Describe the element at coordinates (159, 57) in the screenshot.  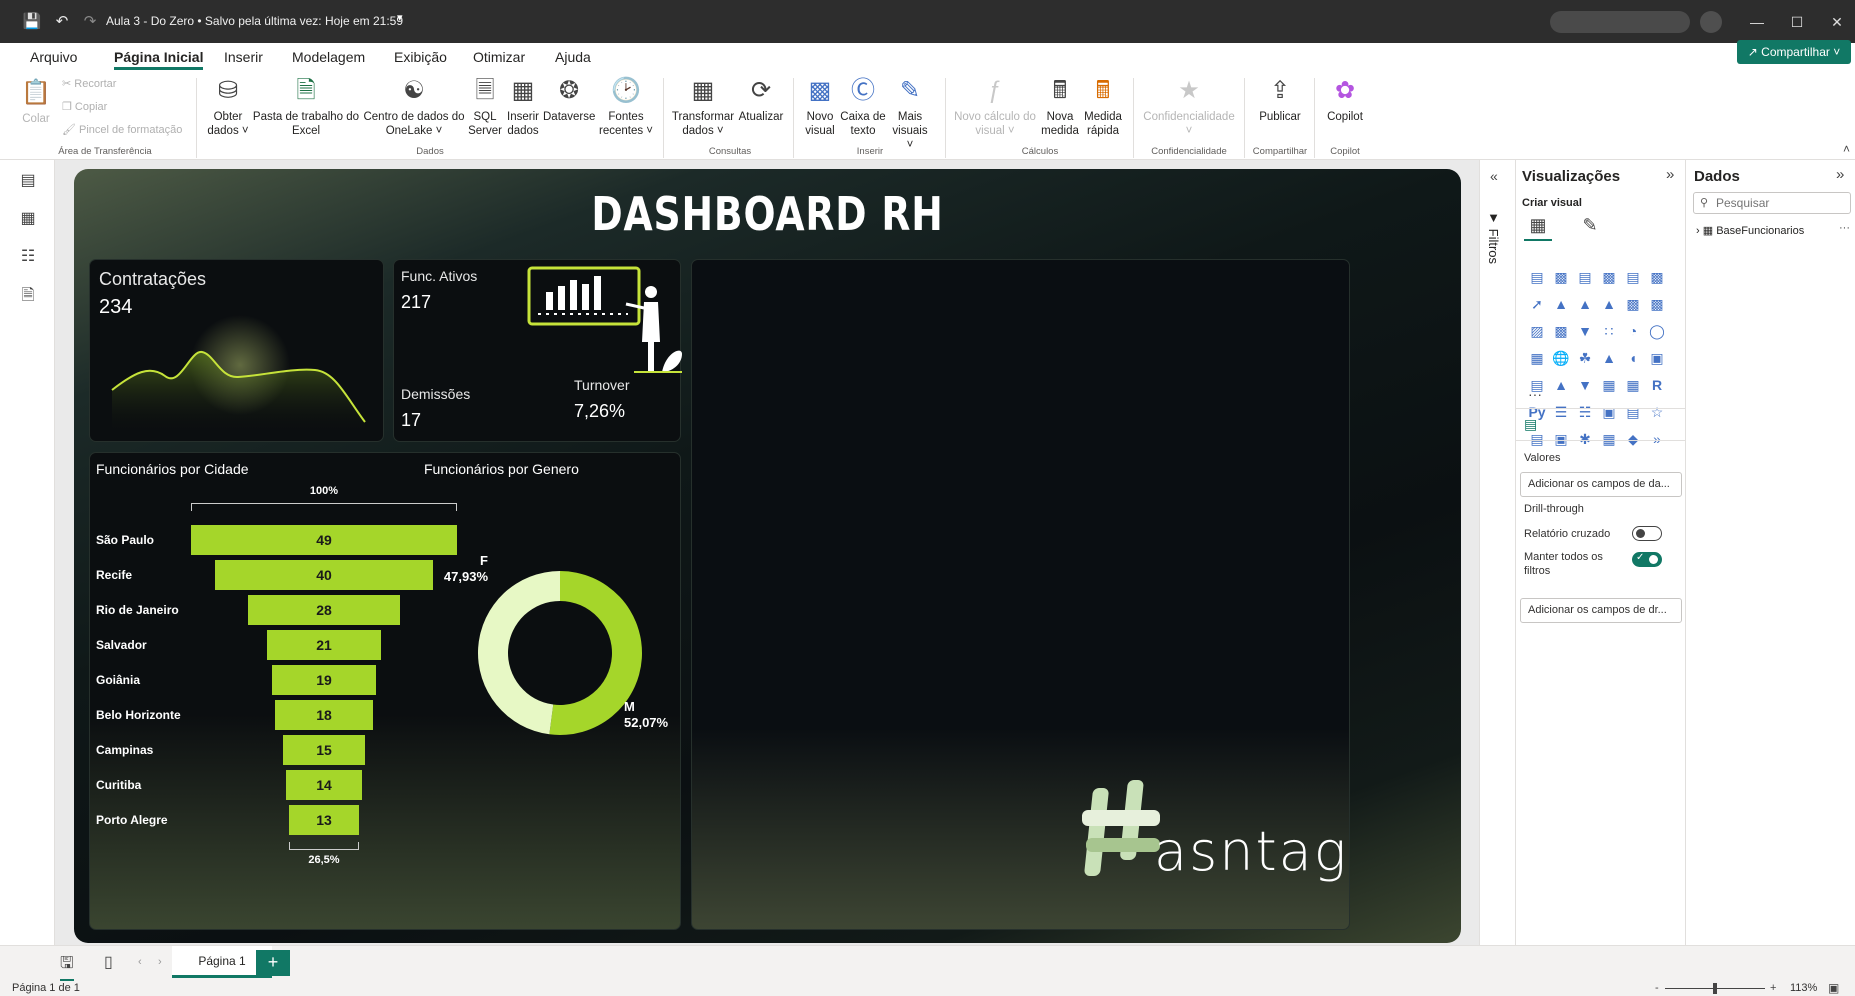
I see `menu-pagina-inicial: Página Inicial` at that location.